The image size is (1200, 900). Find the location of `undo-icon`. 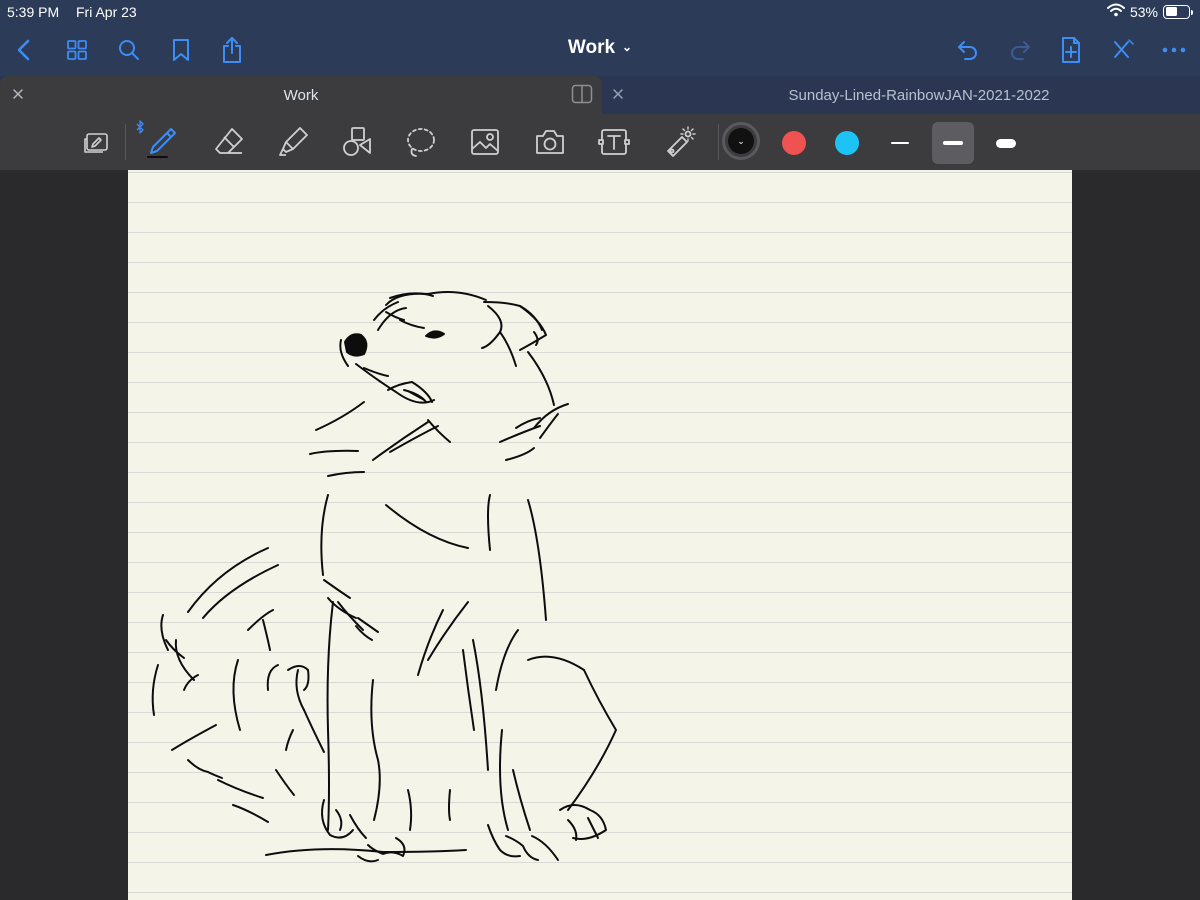

undo-icon is located at coordinates (968, 50).